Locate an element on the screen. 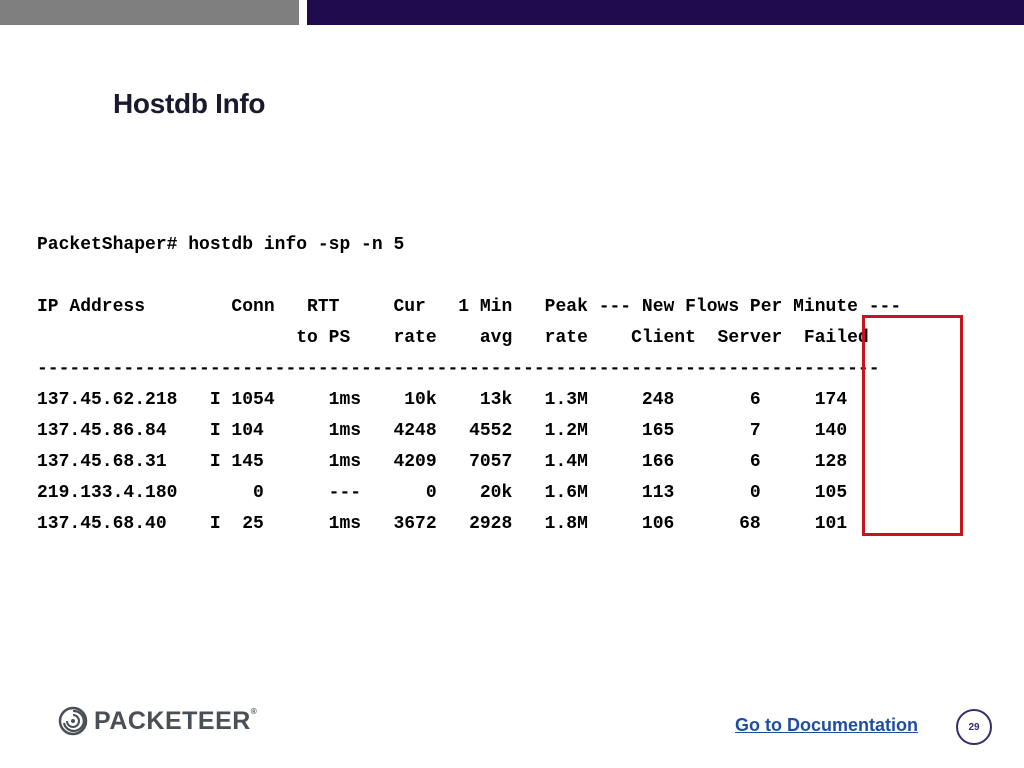  table-row: 219.133.4.180 0 --- 0 20k 1.6M 113 0 105 is located at coordinates (442, 493).